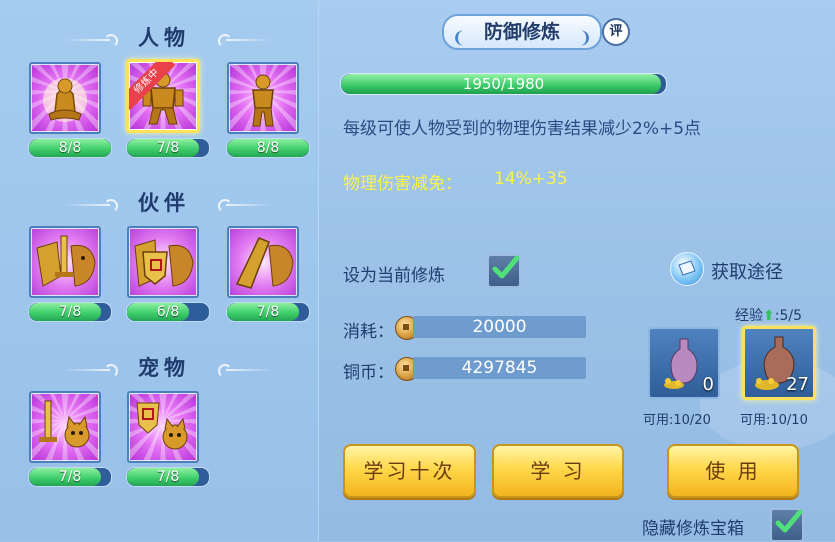 The image size is (835, 542). Describe the element at coordinates (677, 420) in the screenshot. I see `item-usable-text: 可用:10/20` at that location.